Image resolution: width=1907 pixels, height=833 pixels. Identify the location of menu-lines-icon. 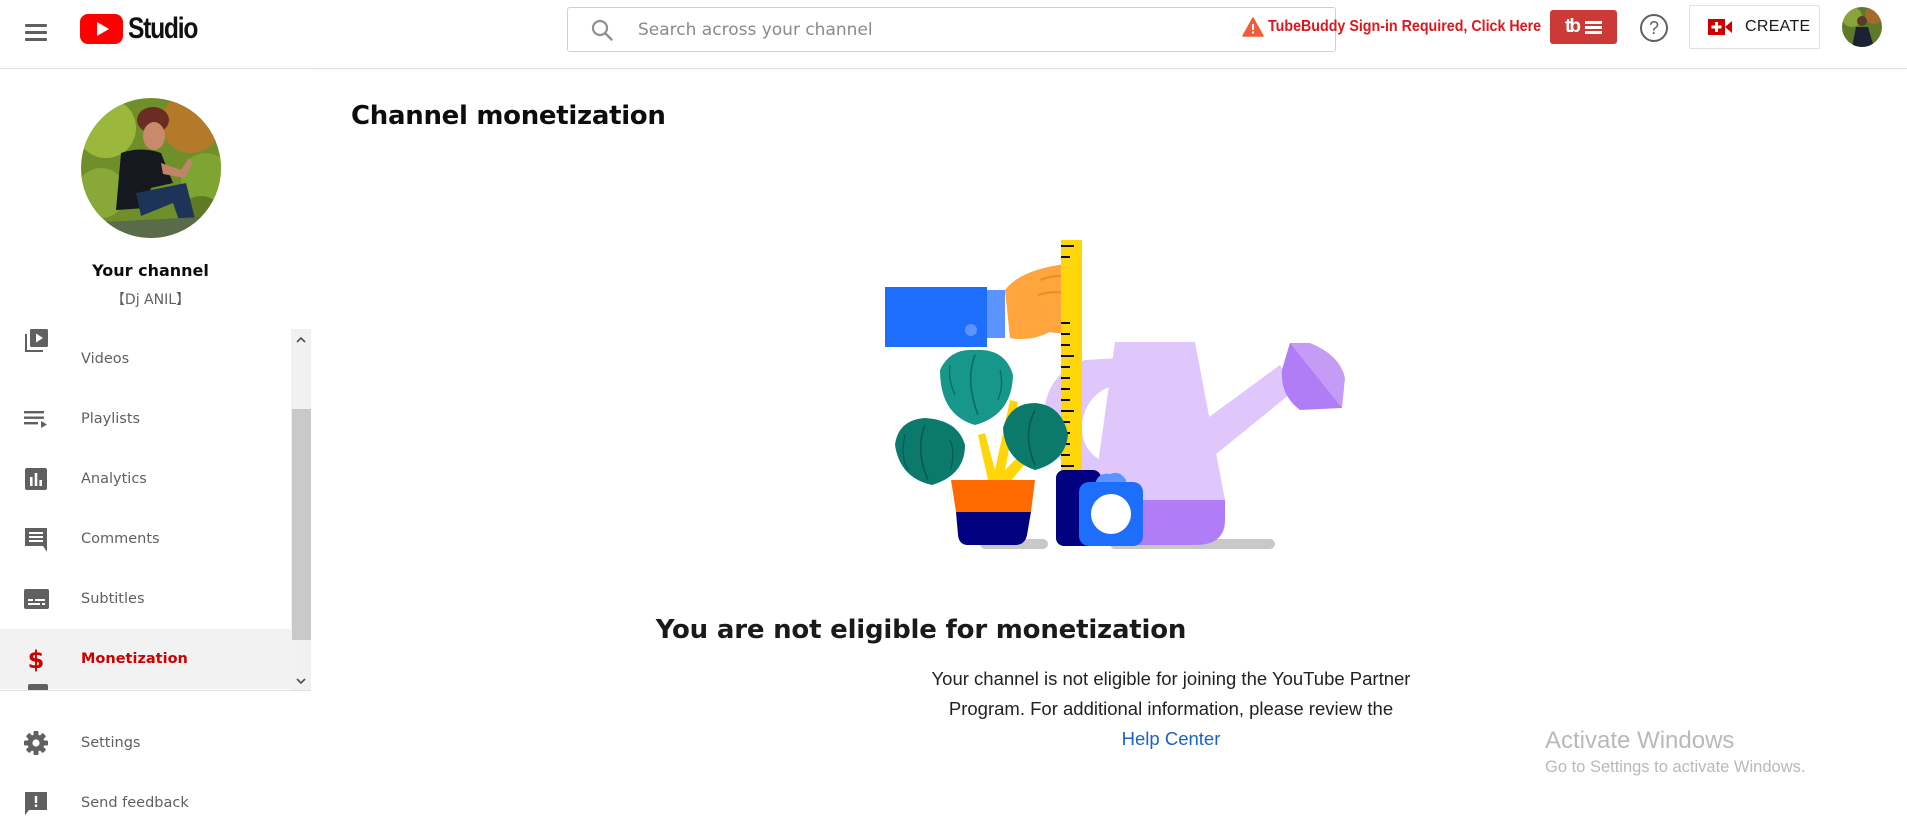
(1593, 27).